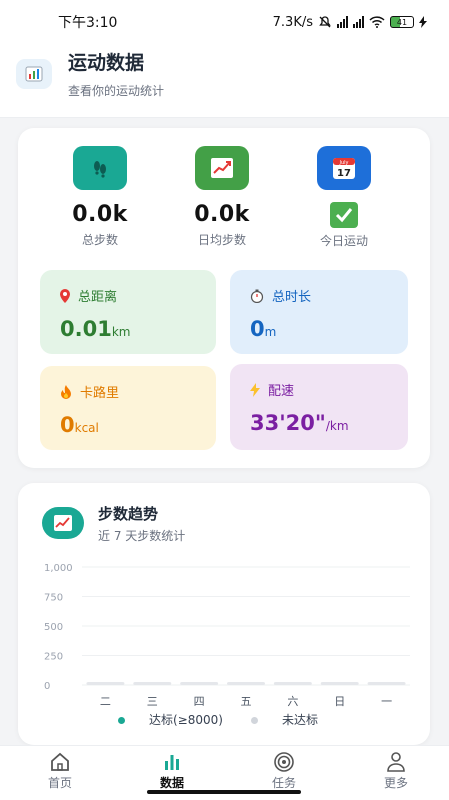 This screenshot has height=800, width=449. What do you see at coordinates (281, 391) in the screenshot?
I see `pace-title: 配速` at bounding box center [281, 391].